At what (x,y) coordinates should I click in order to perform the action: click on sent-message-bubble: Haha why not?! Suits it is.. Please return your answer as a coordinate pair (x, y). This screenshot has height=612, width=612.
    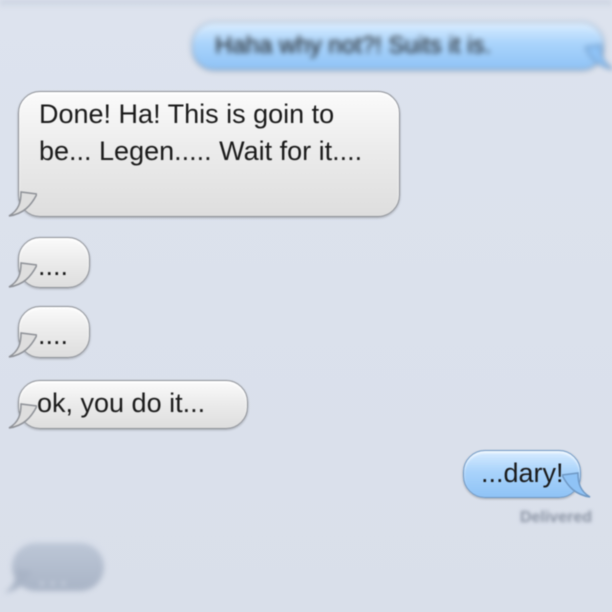
    Looking at the image, I should click on (402, 46).